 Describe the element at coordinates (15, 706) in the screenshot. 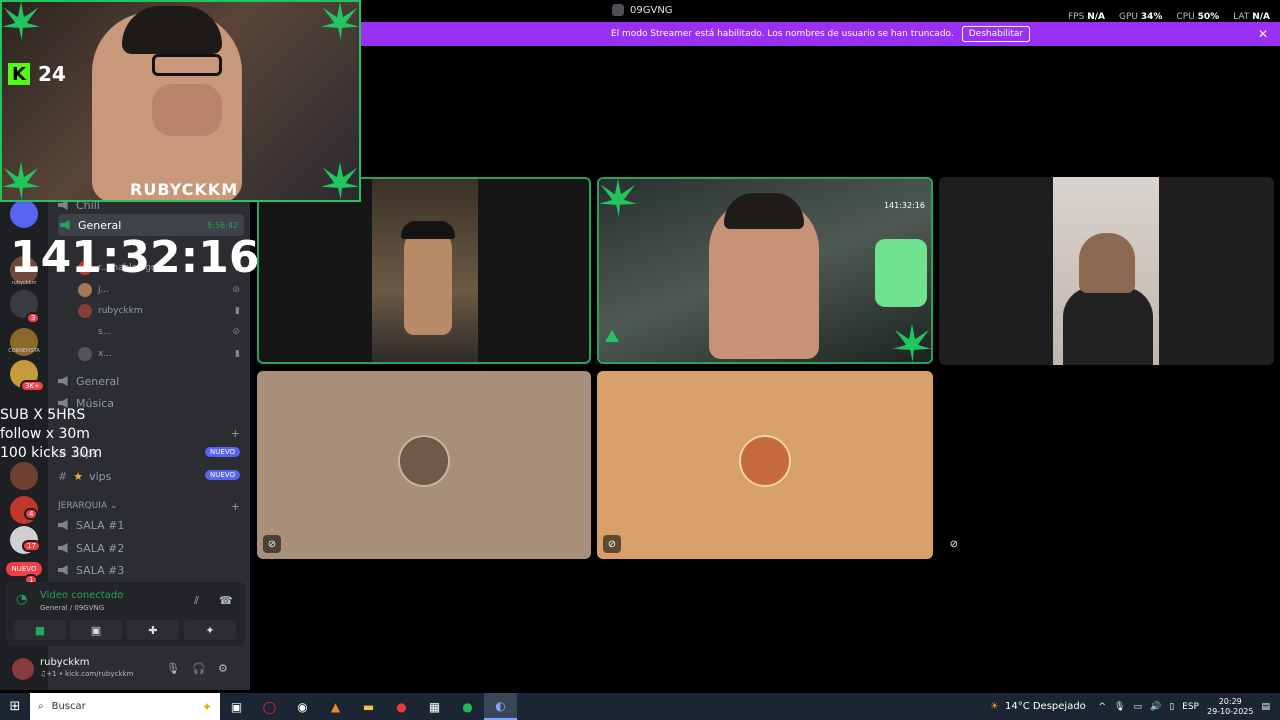

I see `windows-start-icon: ⊞` at that location.